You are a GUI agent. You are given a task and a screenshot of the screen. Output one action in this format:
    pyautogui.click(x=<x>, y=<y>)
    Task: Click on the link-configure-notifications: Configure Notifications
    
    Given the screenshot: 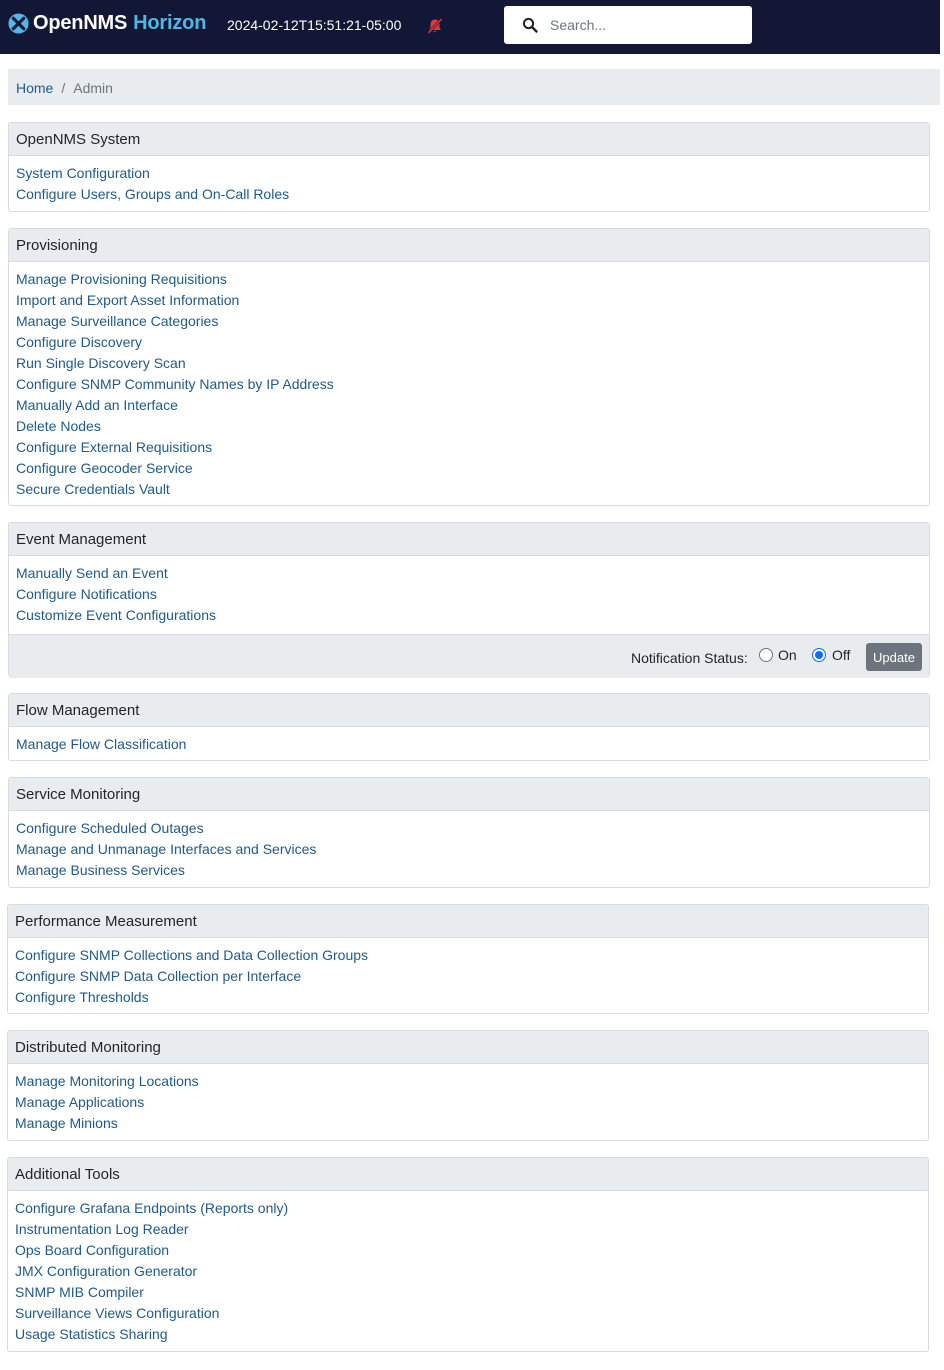 What is the action you would take?
    pyautogui.click(x=469, y=596)
    